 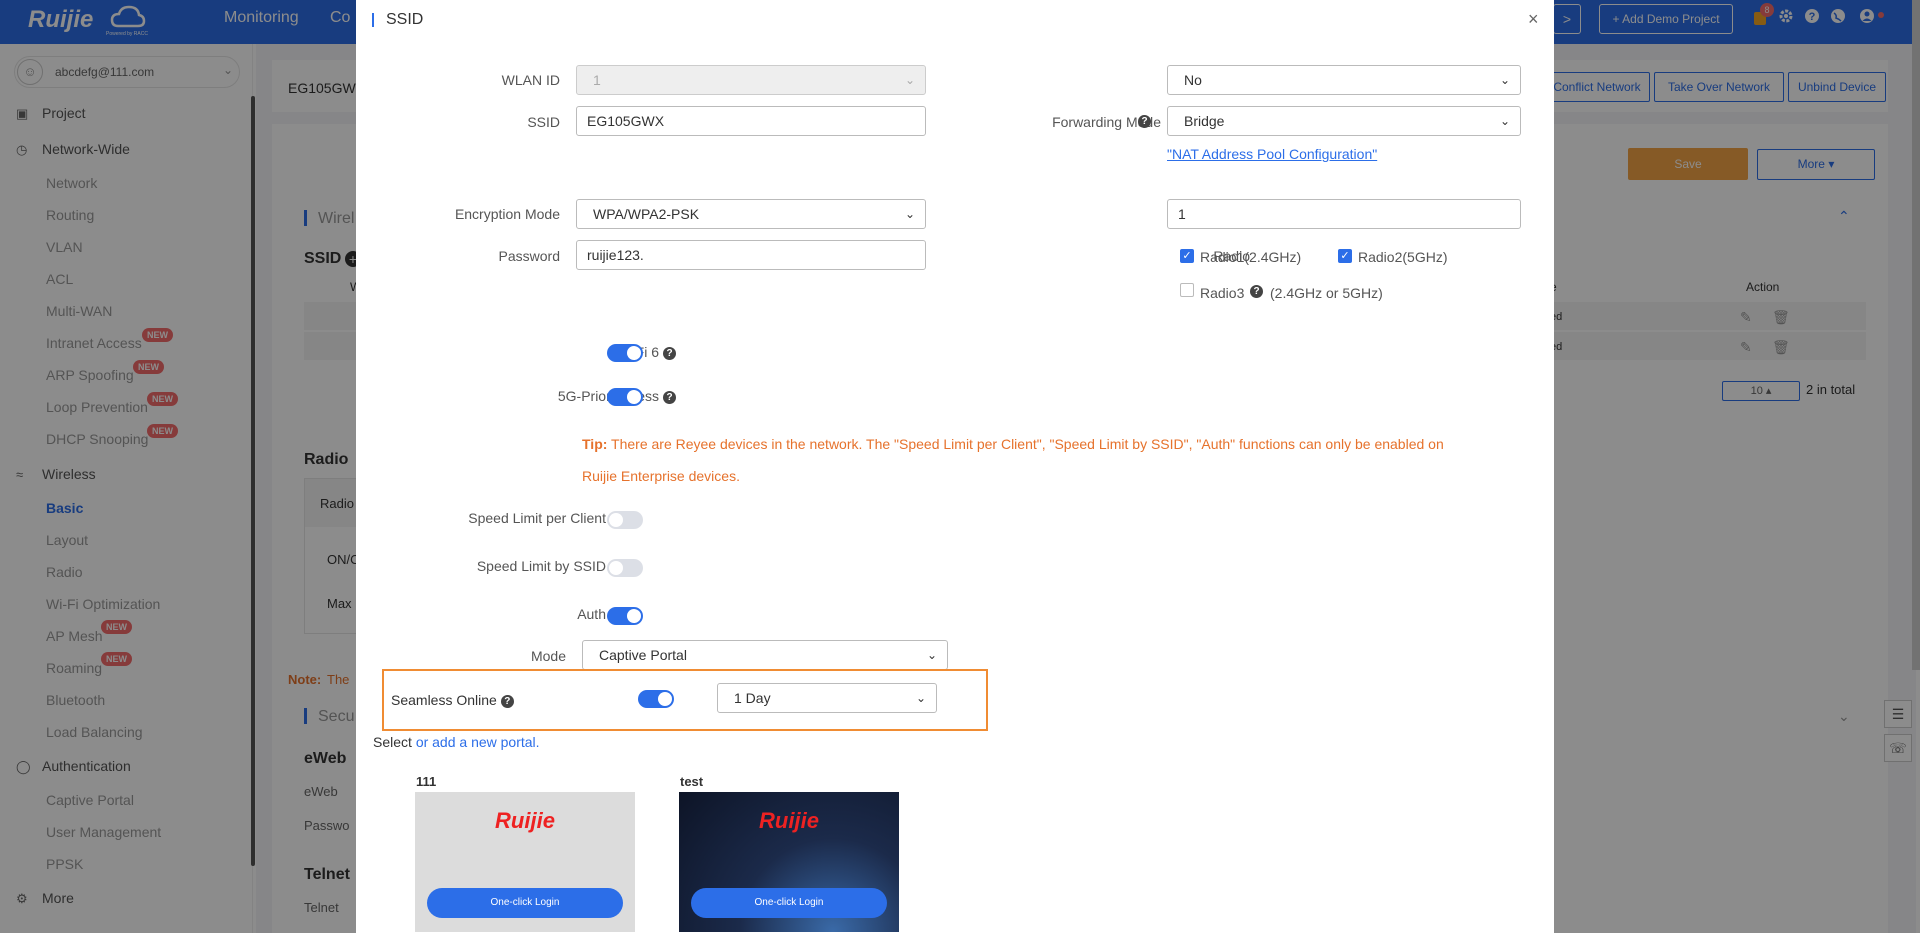 I want to click on close-icon: ×, so click(x=1533, y=19).